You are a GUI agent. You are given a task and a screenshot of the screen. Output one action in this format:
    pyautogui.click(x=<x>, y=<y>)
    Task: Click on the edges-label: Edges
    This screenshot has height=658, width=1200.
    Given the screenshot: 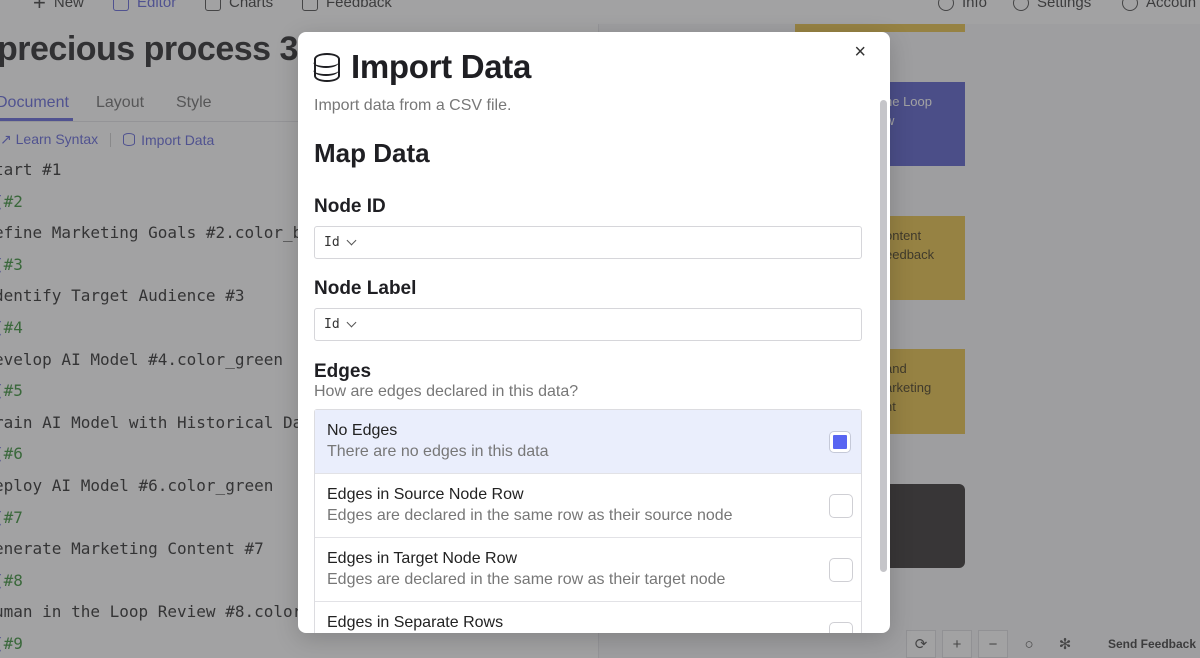 What is the action you would take?
    pyautogui.click(x=343, y=371)
    